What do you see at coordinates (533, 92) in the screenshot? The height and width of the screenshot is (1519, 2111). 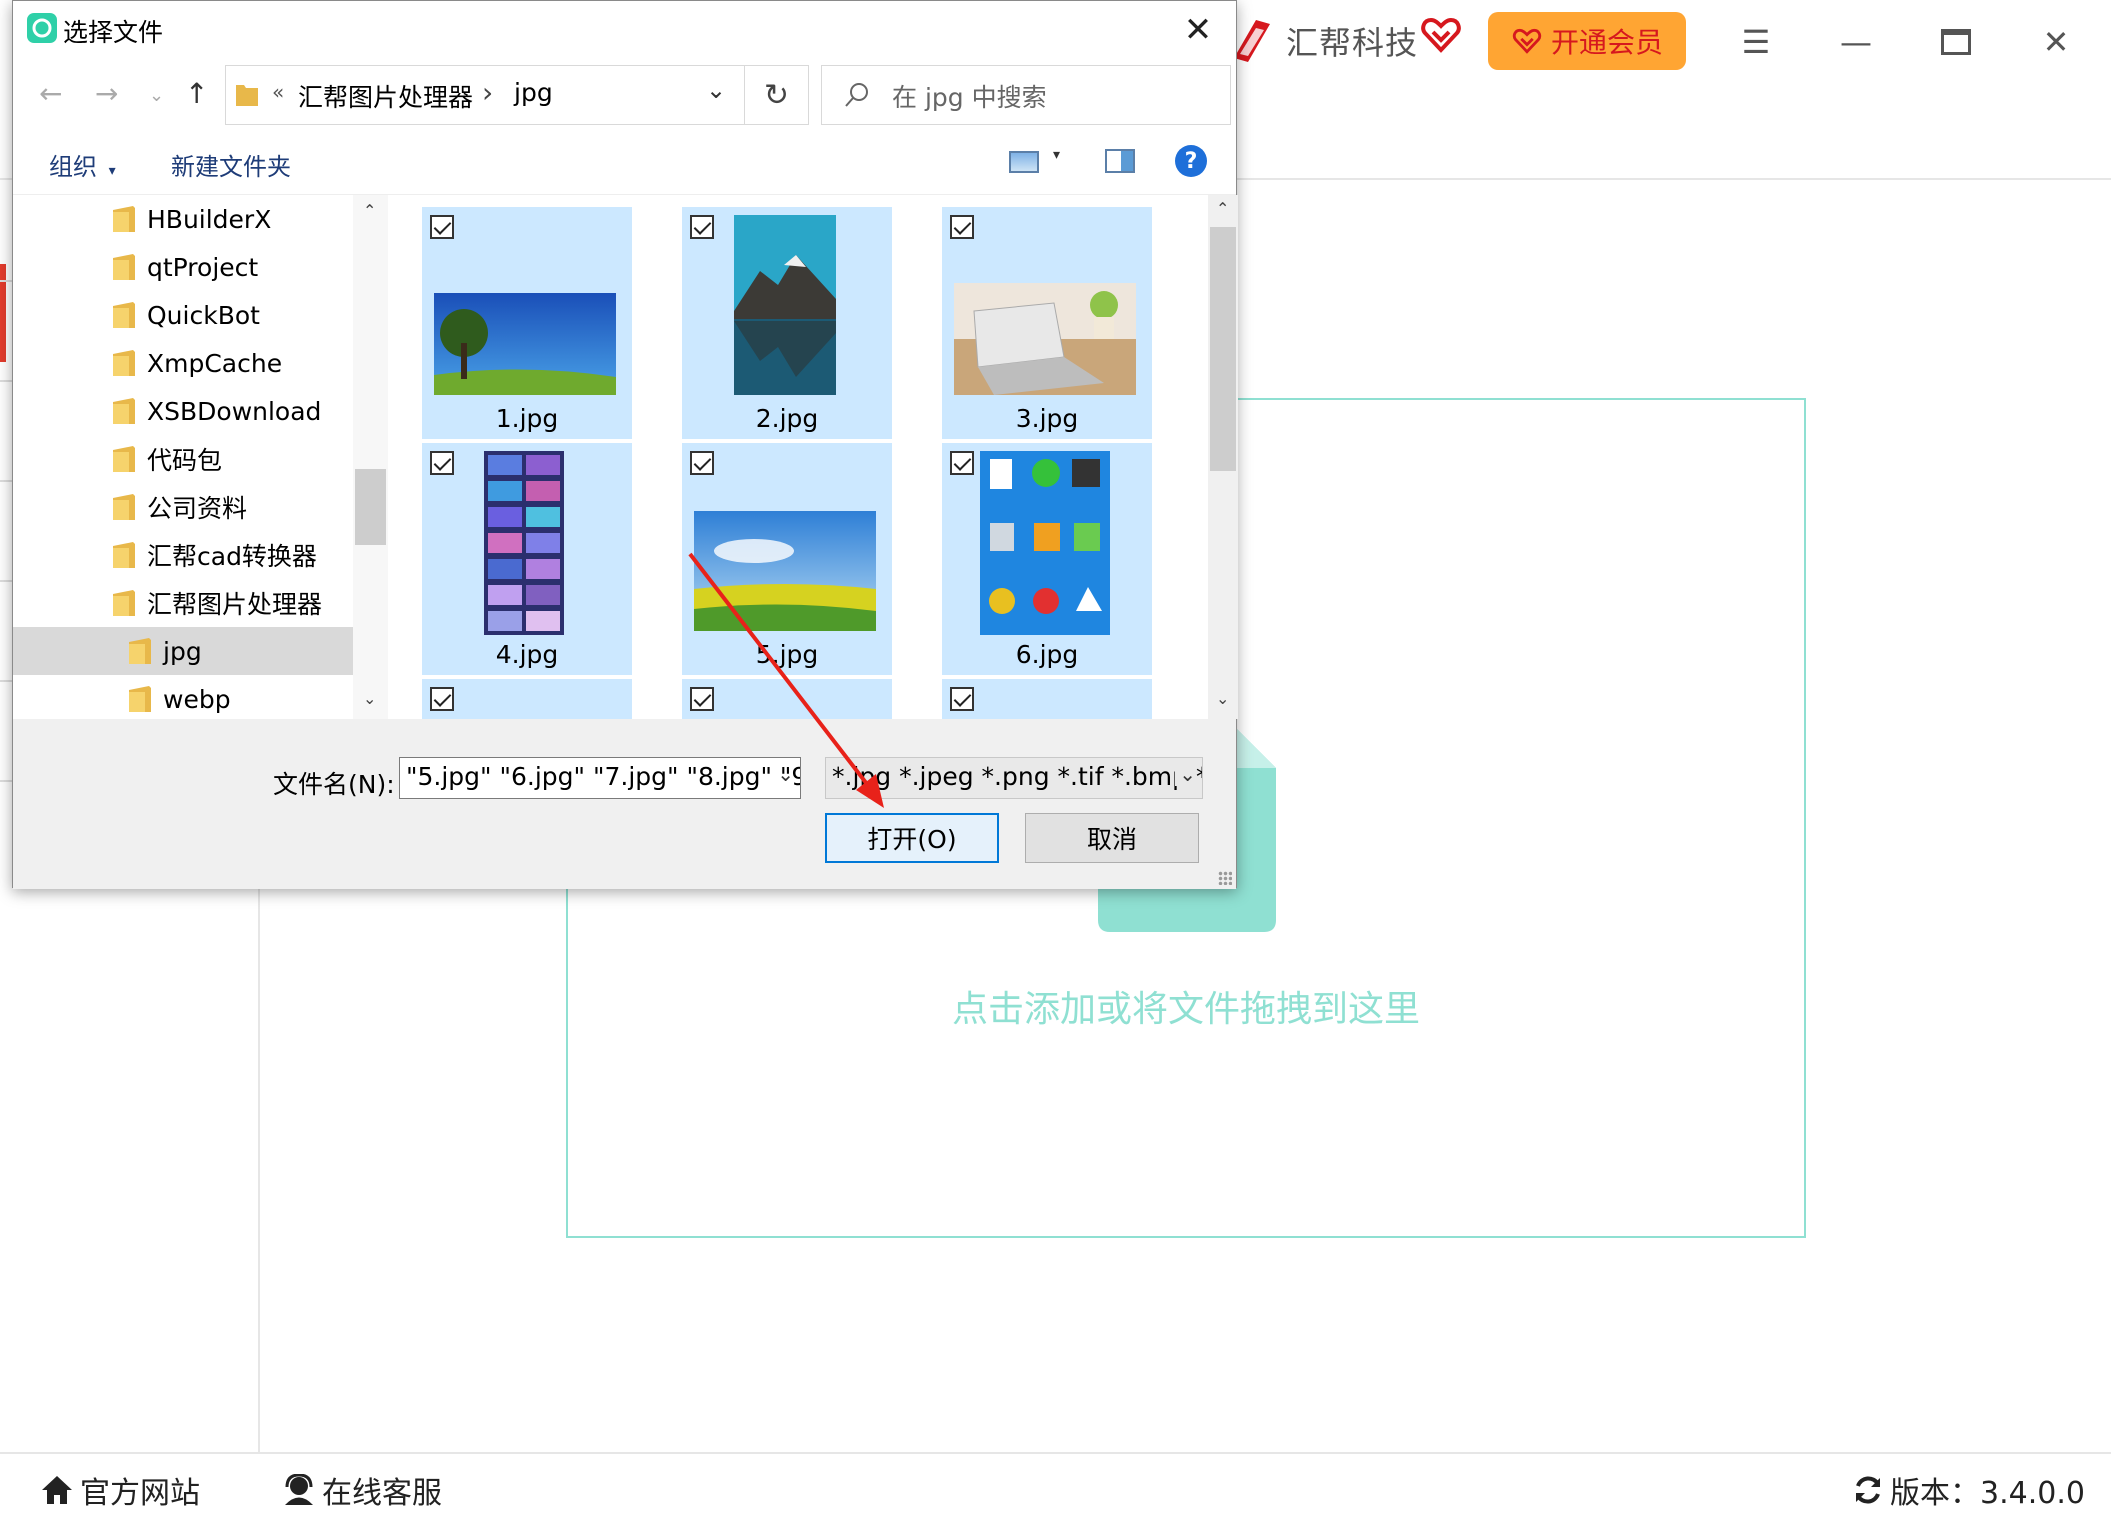 I see `breadcrumb-current: jpg` at bounding box center [533, 92].